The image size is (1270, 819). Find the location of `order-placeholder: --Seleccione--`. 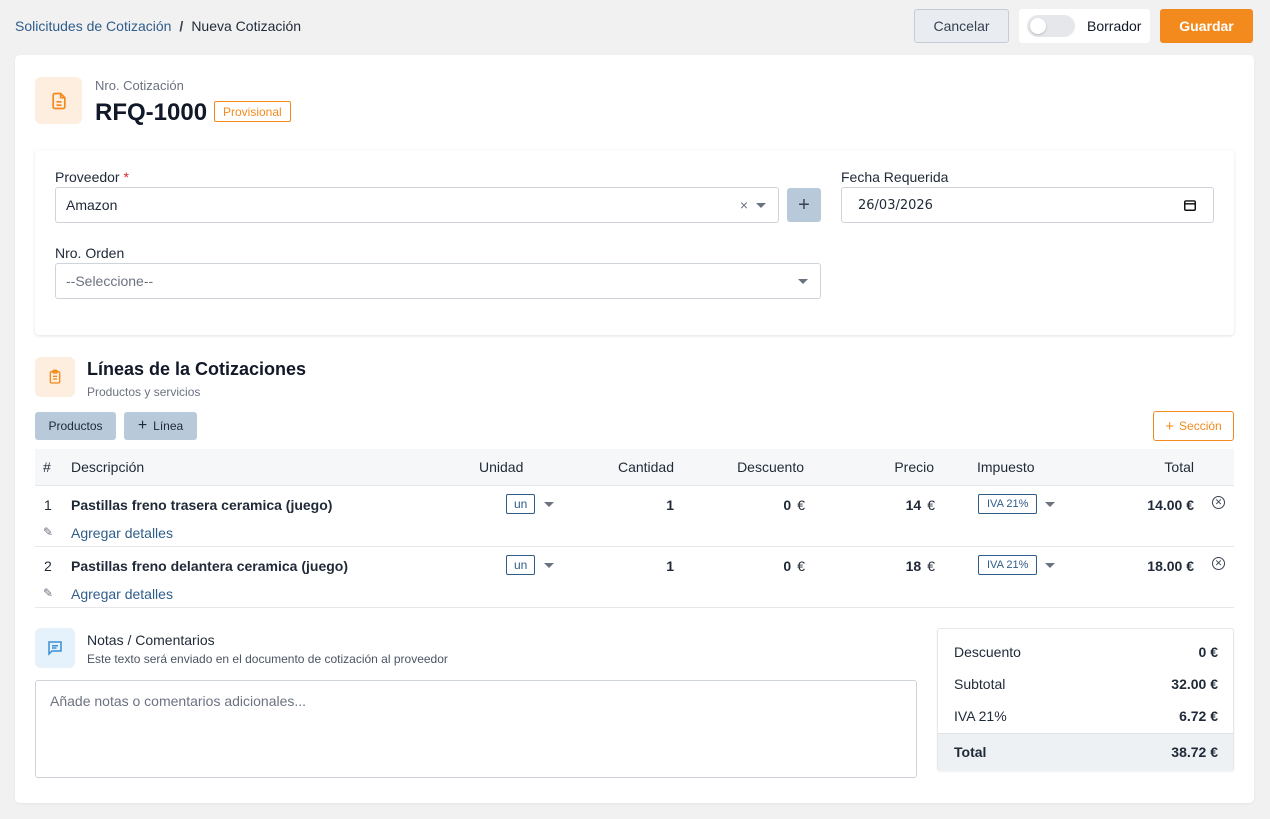

order-placeholder: --Seleccione-- is located at coordinates (110, 281).